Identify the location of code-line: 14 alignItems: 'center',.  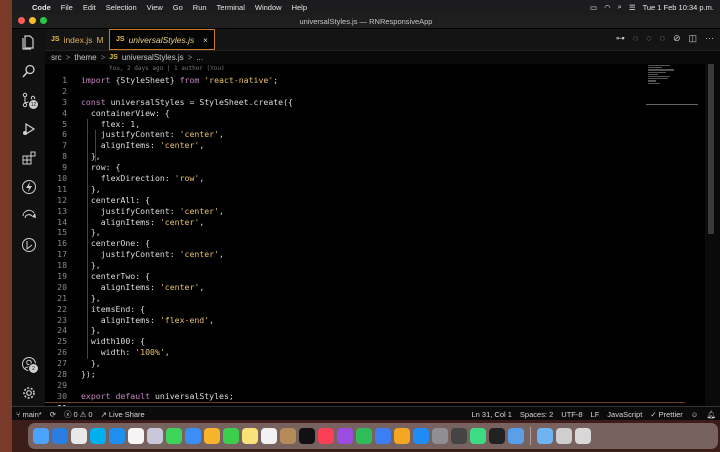
(365, 222).